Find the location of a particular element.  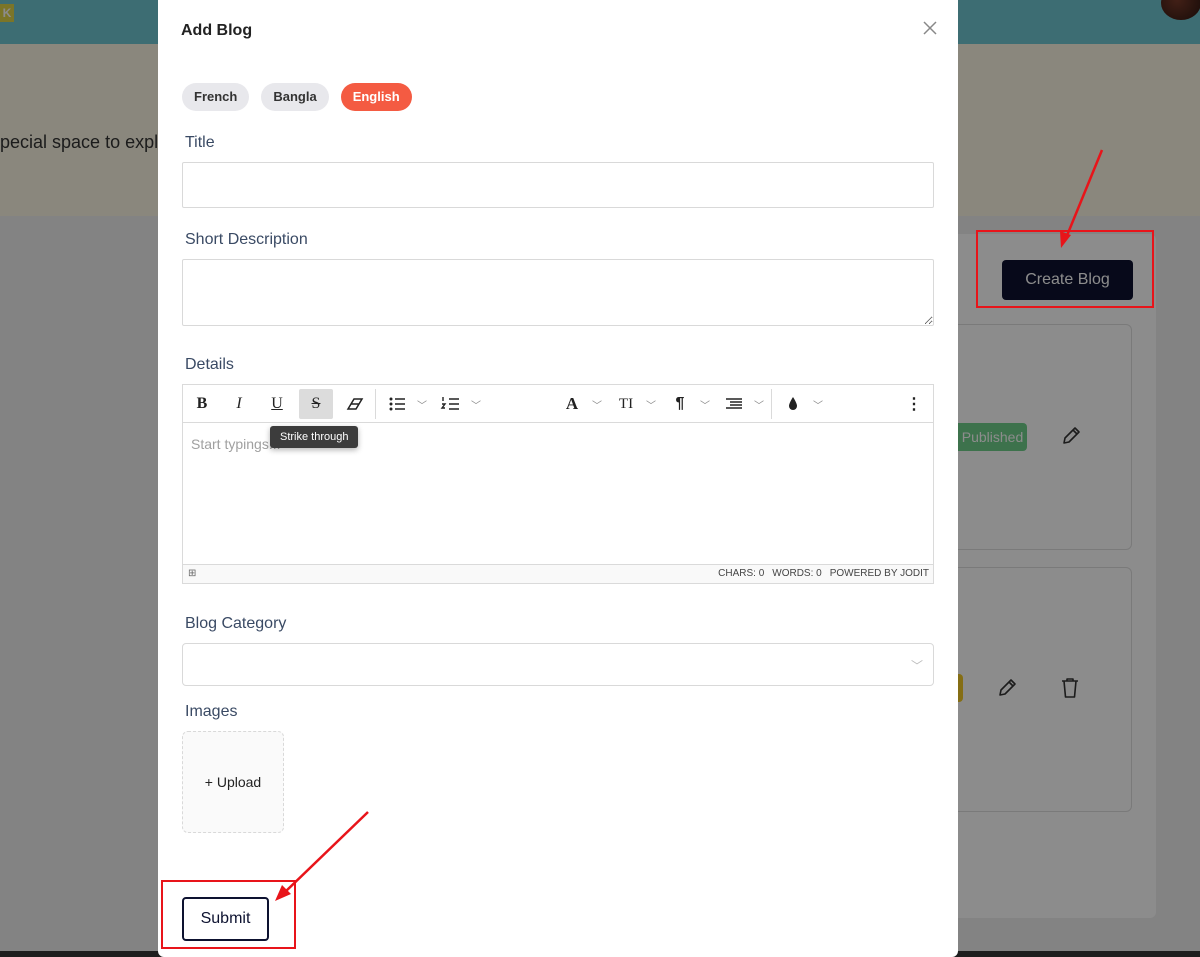

strikethrough-icon: S is located at coordinates (316, 404).